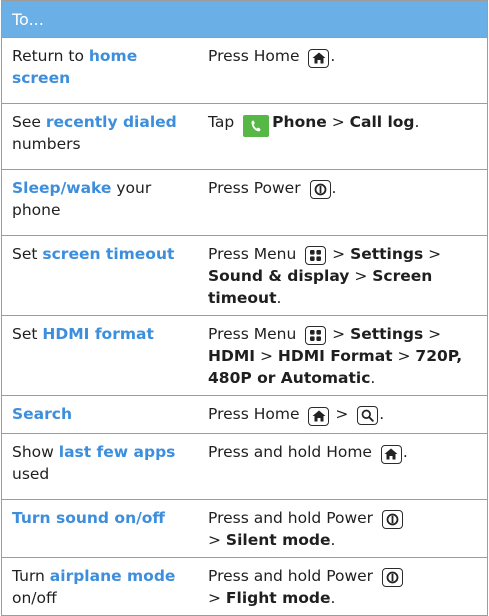 The height and width of the screenshot is (616, 489). Describe the element at coordinates (278, 540) in the screenshot. I see `instruction-bold: Silent mode` at that location.